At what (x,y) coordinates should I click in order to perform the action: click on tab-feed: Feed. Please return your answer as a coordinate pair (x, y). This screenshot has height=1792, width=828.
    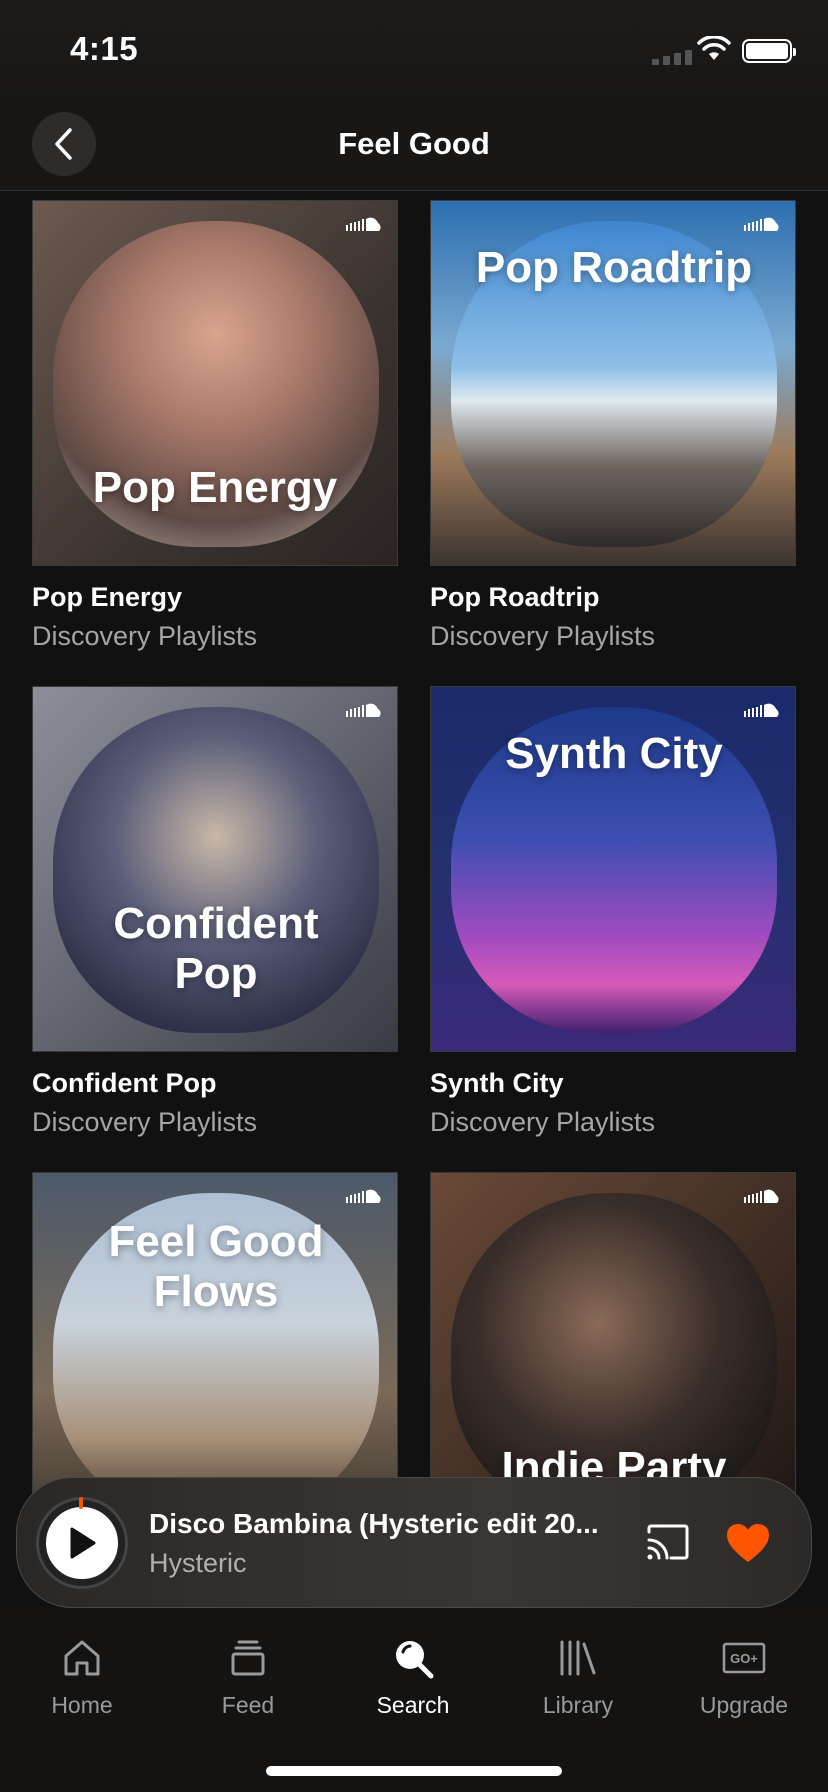
    Looking at the image, I should click on (248, 1677).